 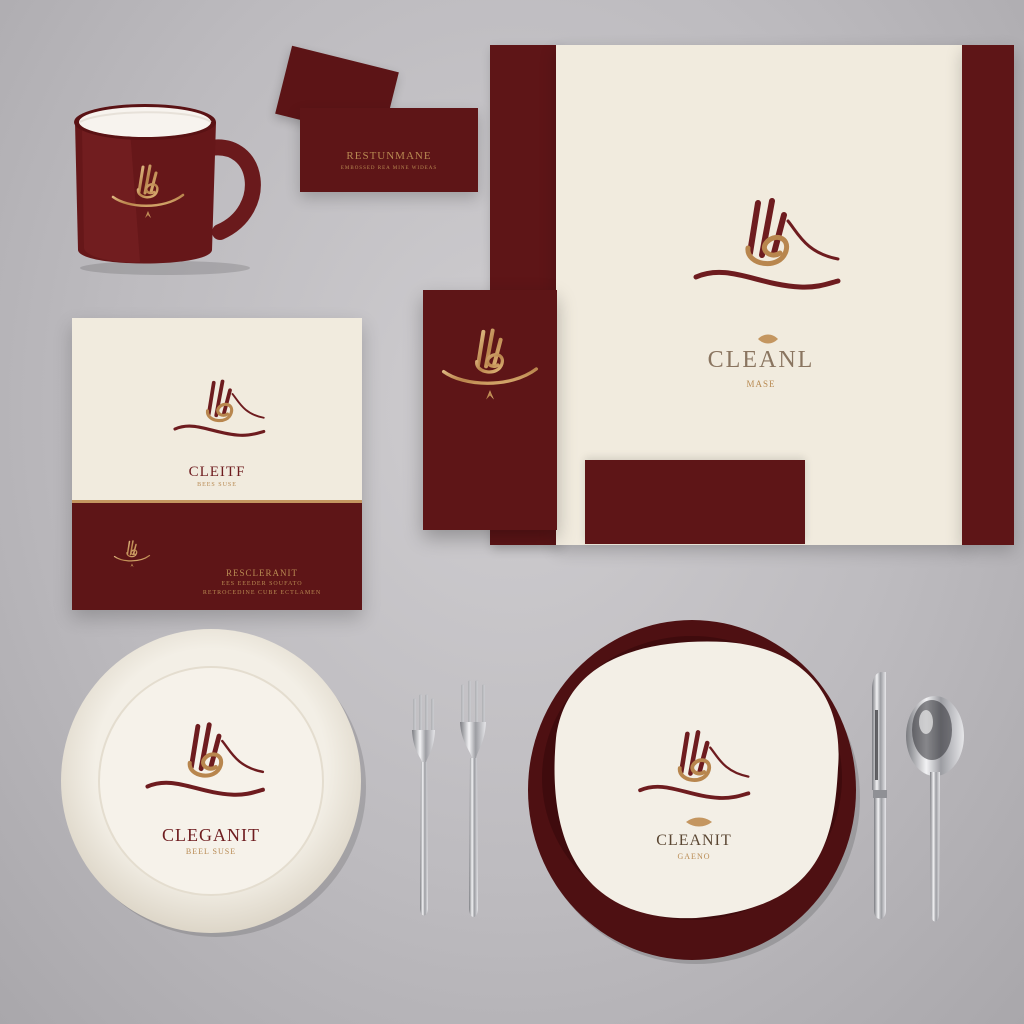 What do you see at coordinates (262, 593) in the screenshot?
I see `band-line-2: RETROCEDINE CUBE ECTLAMEN` at bounding box center [262, 593].